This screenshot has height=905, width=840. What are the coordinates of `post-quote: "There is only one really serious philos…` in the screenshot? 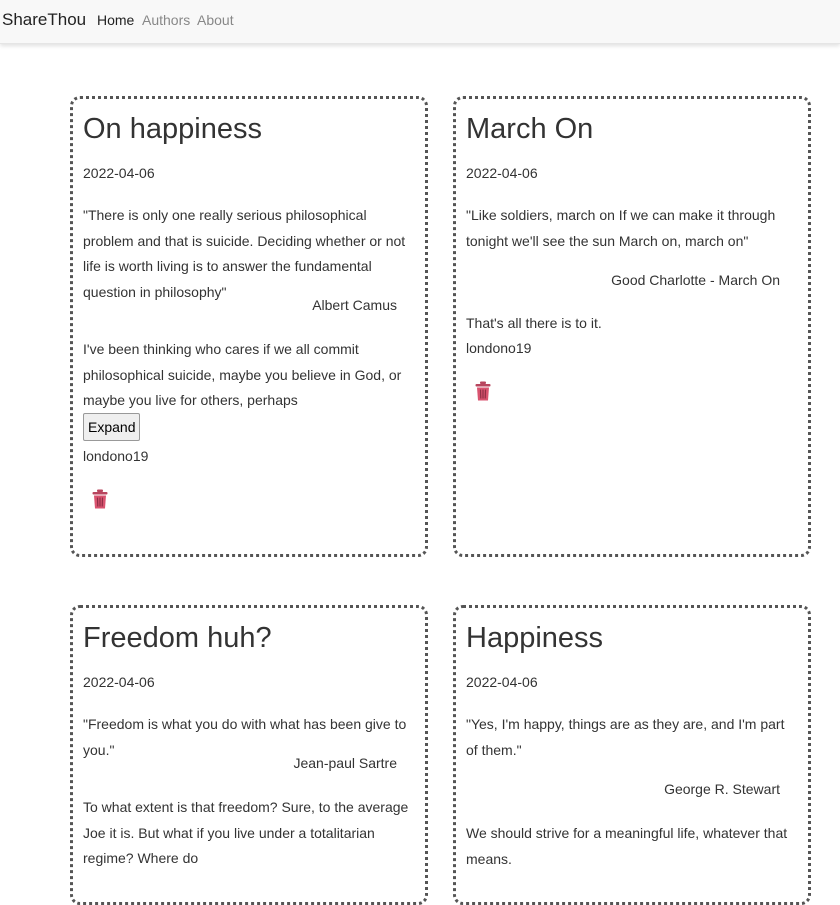 It's located at (248, 254).